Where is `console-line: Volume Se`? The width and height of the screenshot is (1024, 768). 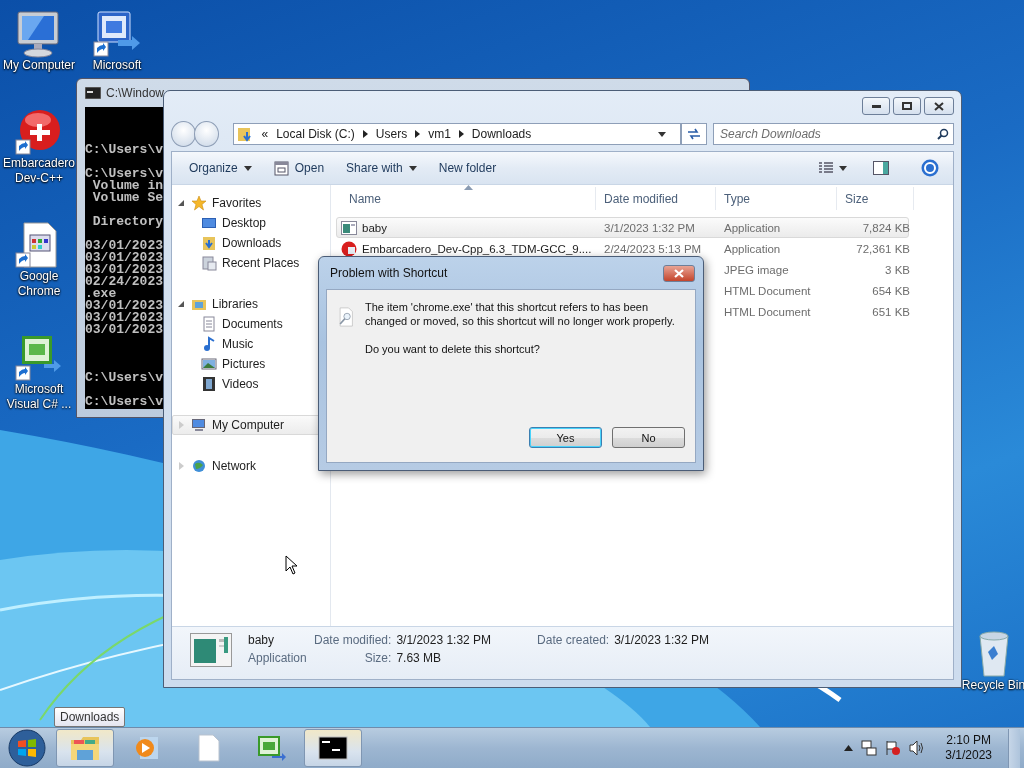
console-line: Volume Se is located at coordinates (127, 198).